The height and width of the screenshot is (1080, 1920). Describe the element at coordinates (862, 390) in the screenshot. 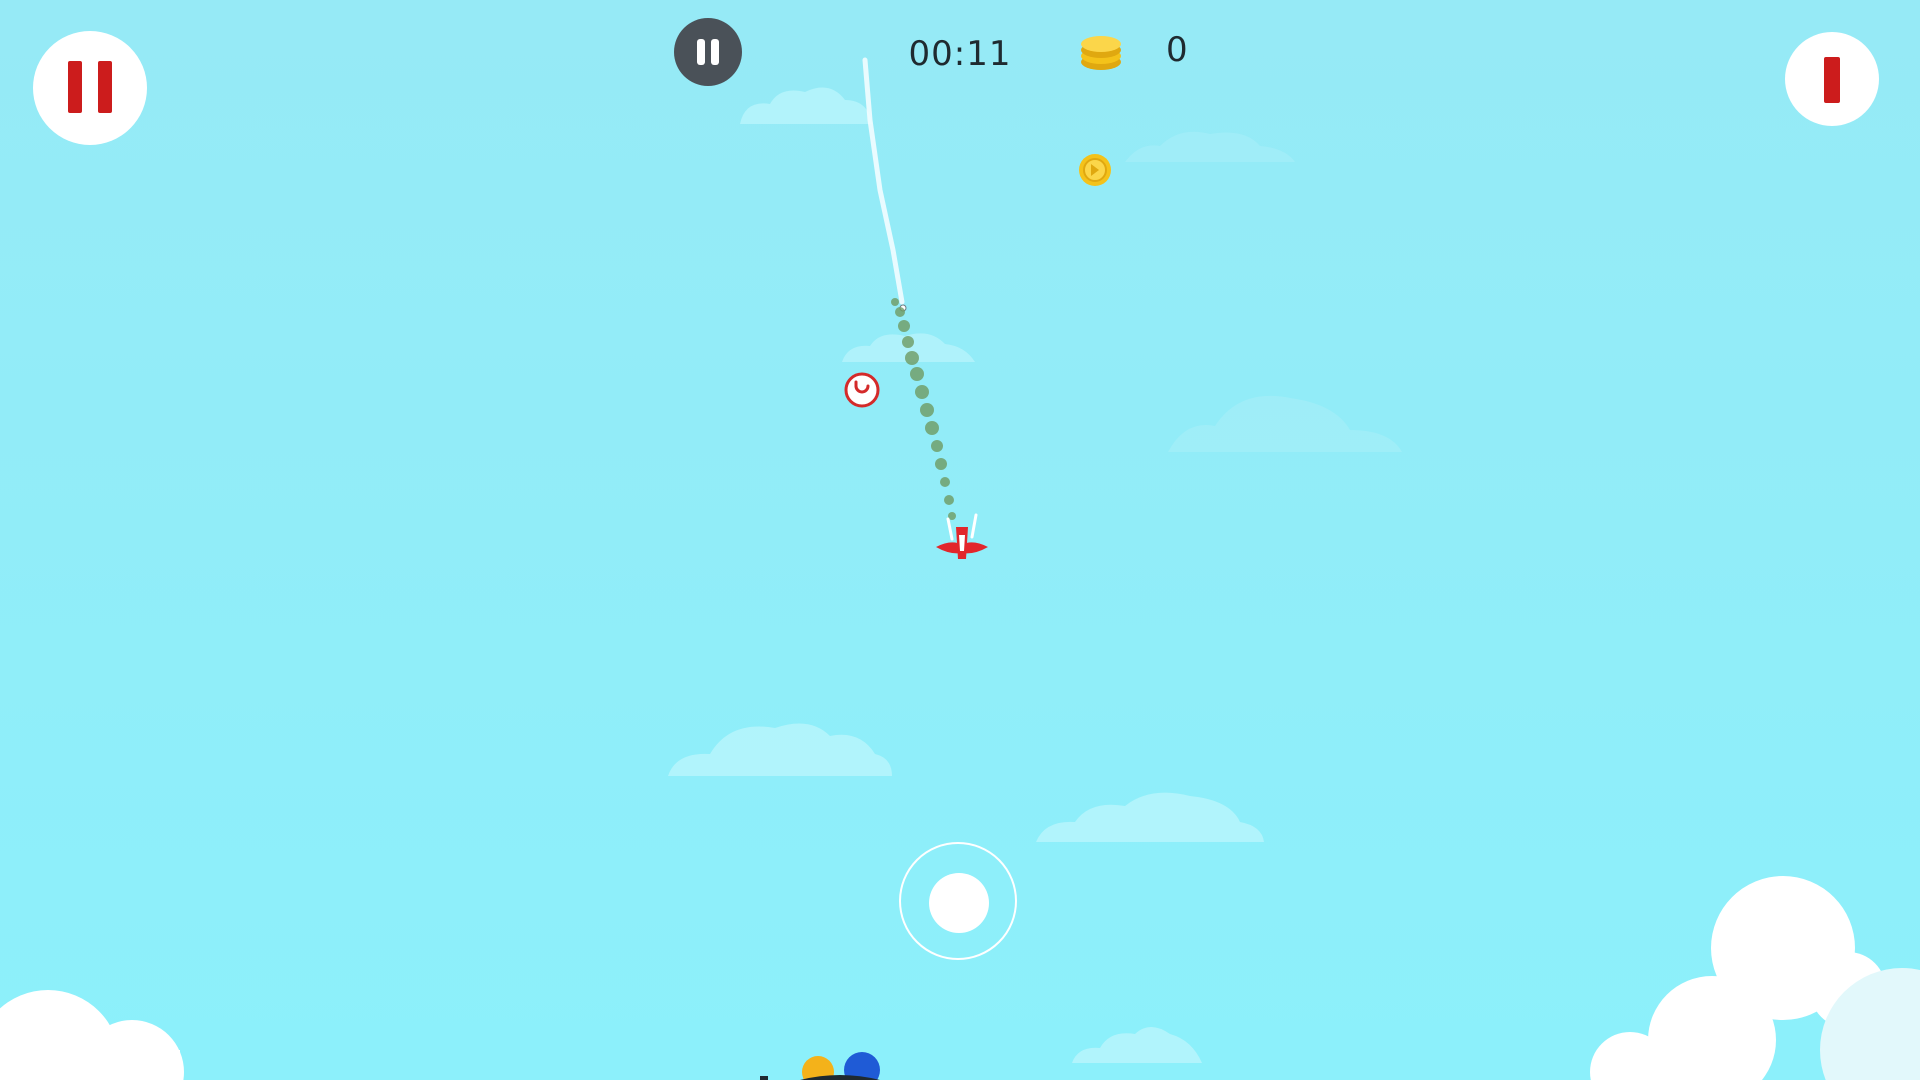

I see `magnet-powerup-icon` at that location.